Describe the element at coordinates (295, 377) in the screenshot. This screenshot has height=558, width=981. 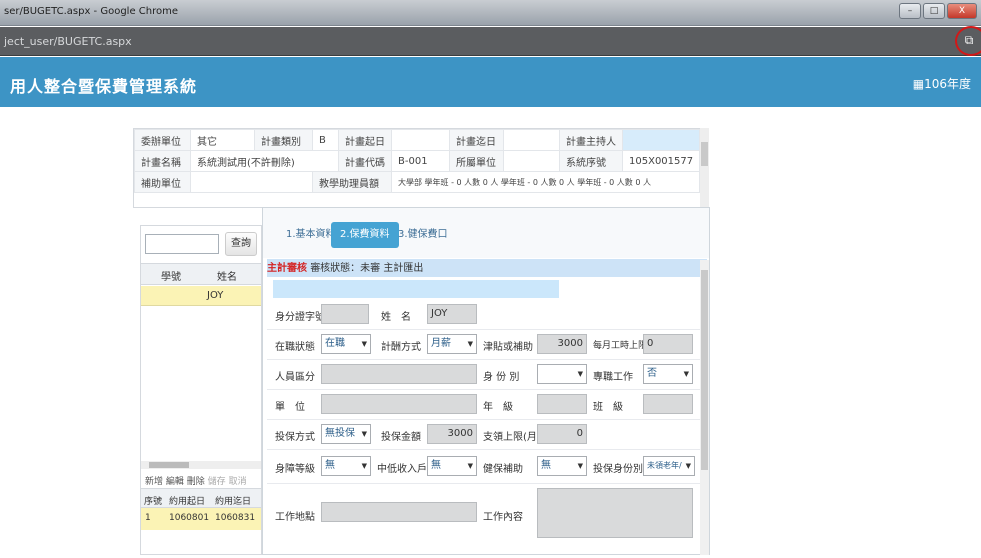
I see `staff-label: 人員區分` at that location.